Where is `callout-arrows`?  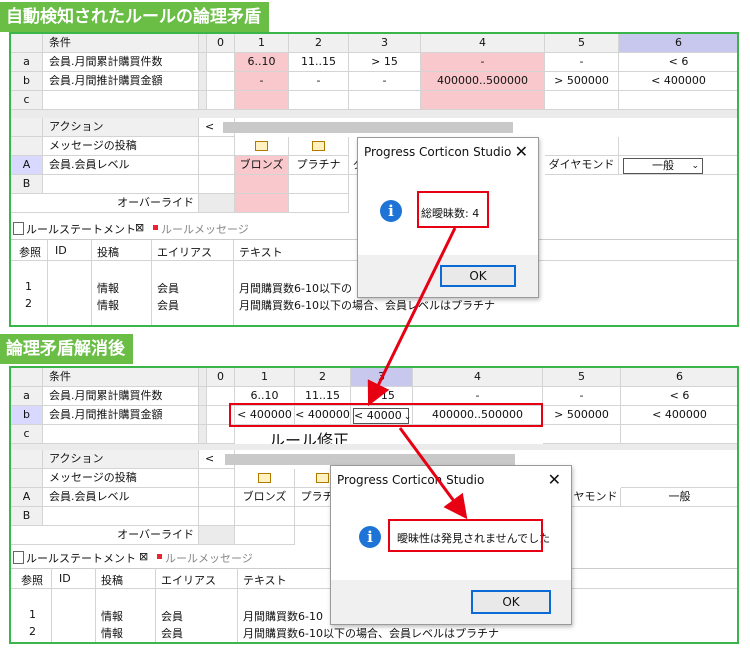 callout-arrows is located at coordinates (417, 373).